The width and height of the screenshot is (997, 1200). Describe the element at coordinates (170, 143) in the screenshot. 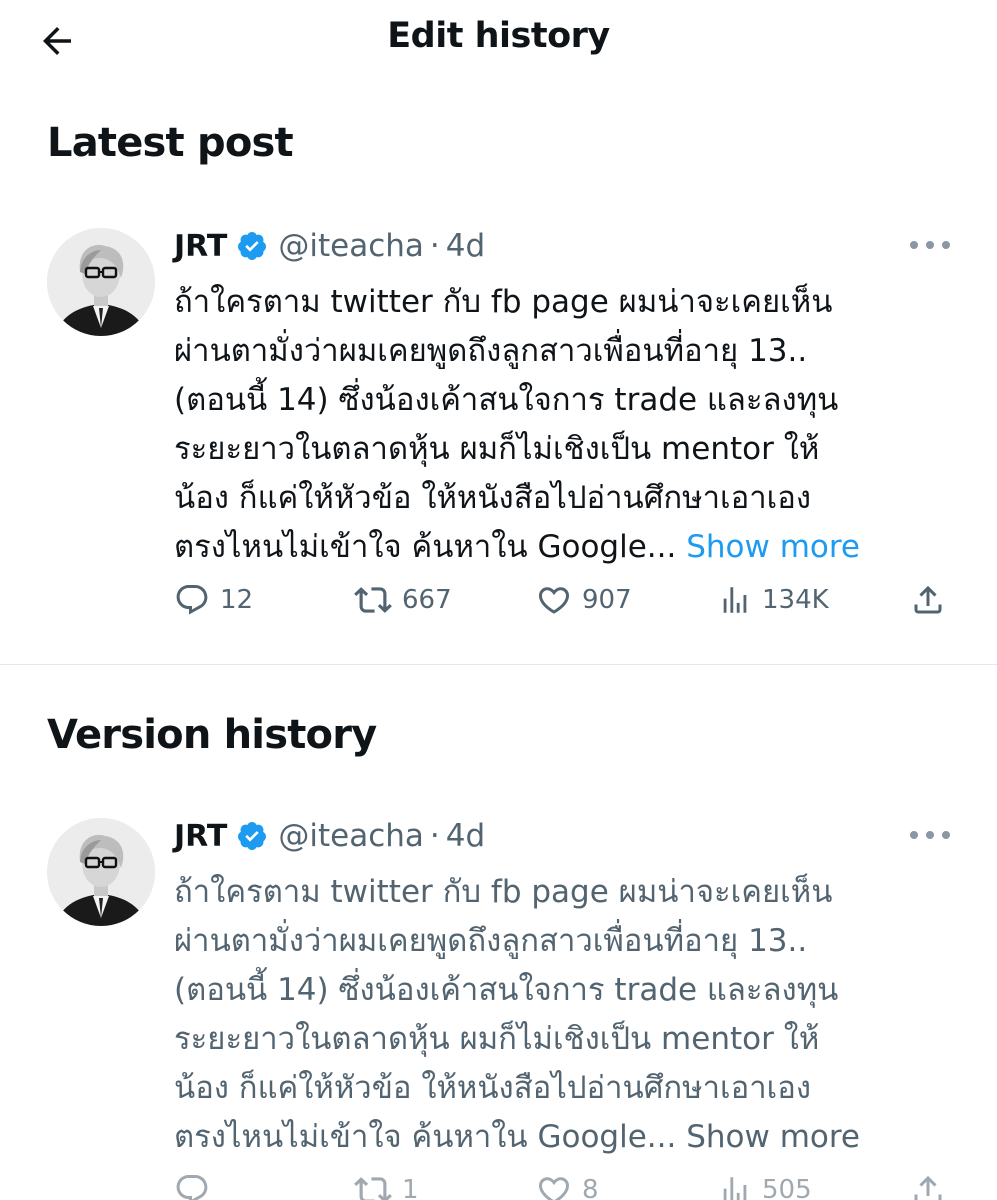

I see `latest-post-heading: Latest post` at that location.